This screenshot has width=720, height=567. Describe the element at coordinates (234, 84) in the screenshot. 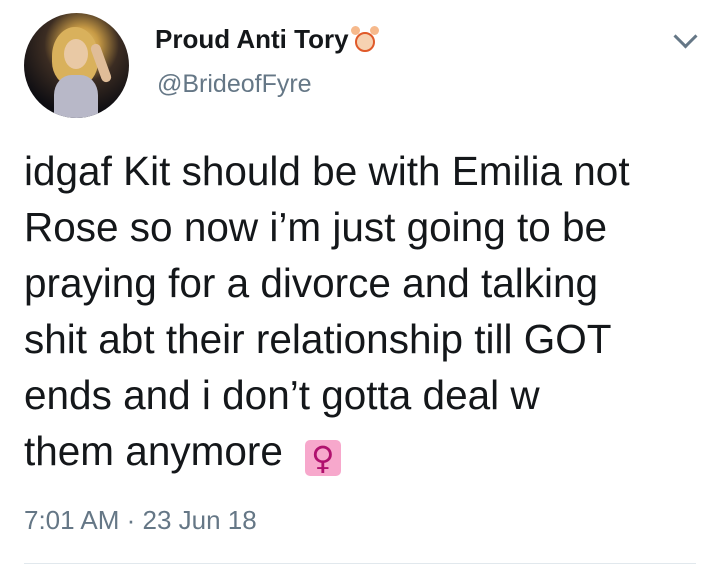

I see `author-handle: @BrideofFyre` at that location.